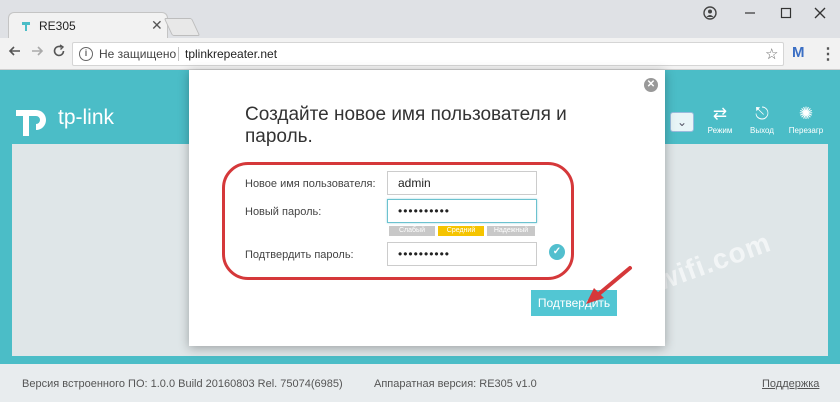 The width and height of the screenshot is (840, 402). What do you see at coordinates (26, 26) in the screenshot?
I see `tplink-favicon-icon` at bounding box center [26, 26].